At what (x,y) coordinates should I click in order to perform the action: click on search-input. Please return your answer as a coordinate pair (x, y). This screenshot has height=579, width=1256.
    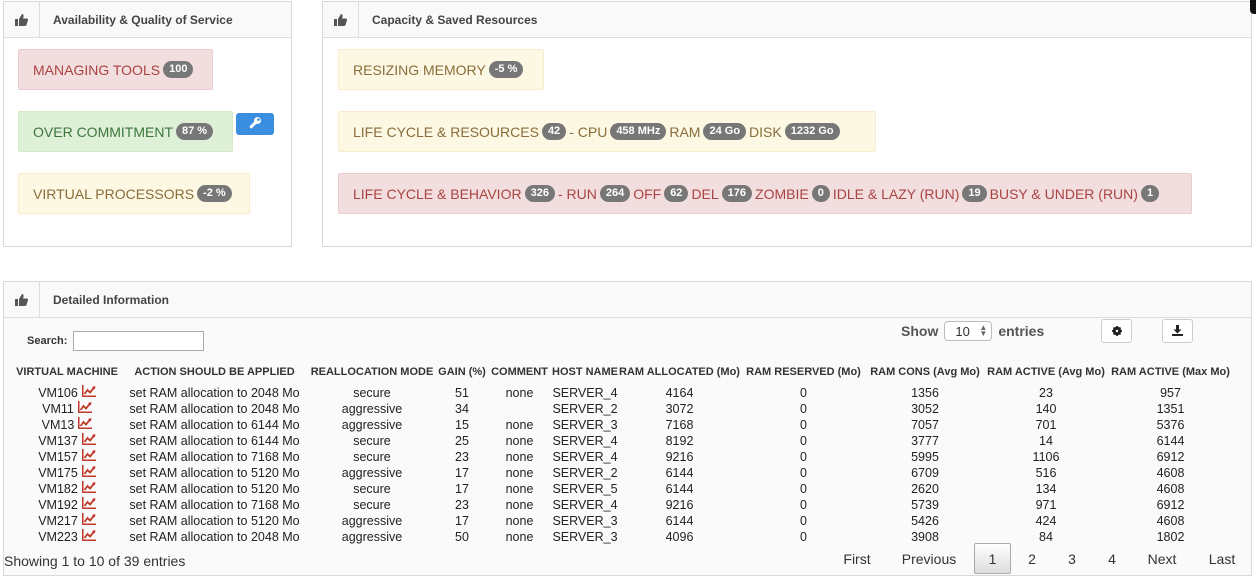
    Looking at the image, I should click on (138, 341).